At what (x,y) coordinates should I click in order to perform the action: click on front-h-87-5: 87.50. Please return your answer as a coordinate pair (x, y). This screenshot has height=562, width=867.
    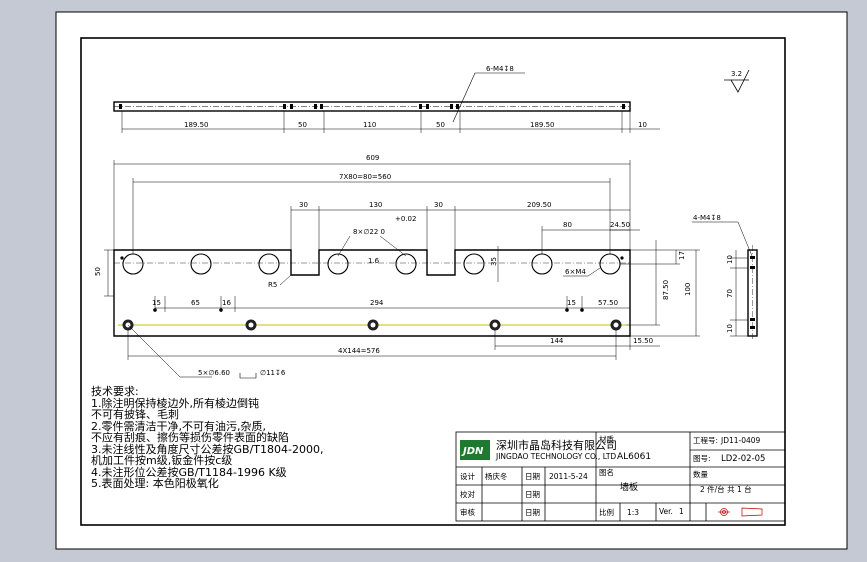
    Looking at the image, I should click on (666, 290).